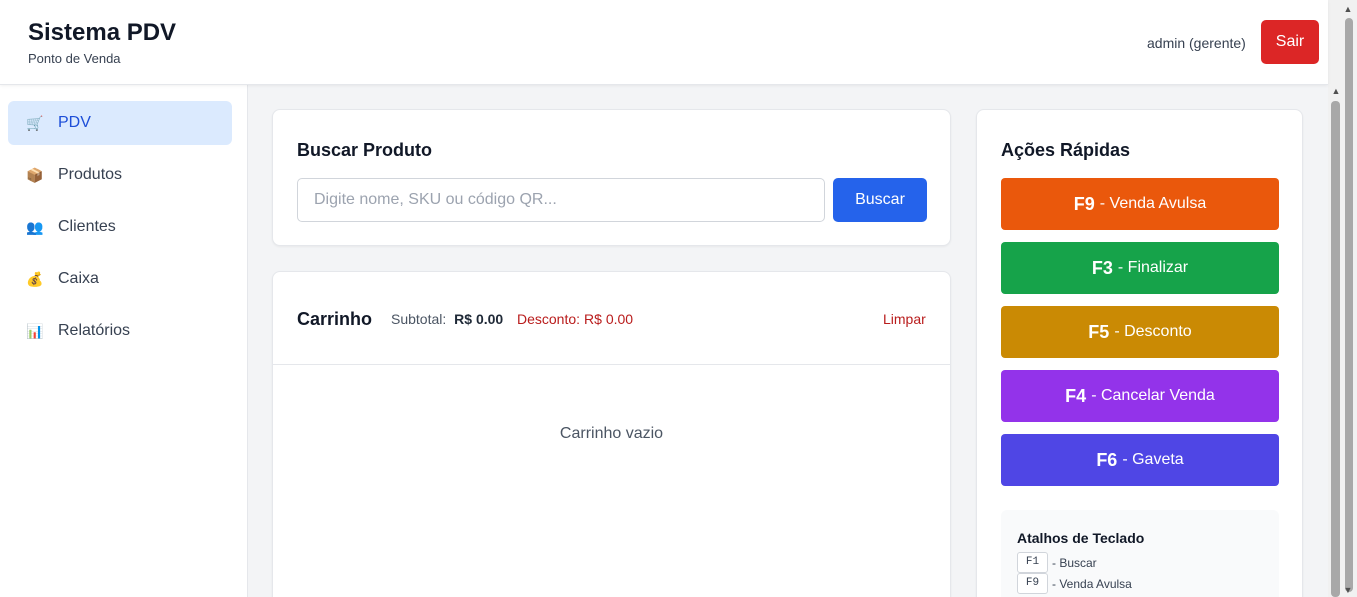 This screenshot has width=1357, height=597. Describe the element at coordinates (1153, 331) in the screenshot. I see `action-label: - Desconto` at that location.